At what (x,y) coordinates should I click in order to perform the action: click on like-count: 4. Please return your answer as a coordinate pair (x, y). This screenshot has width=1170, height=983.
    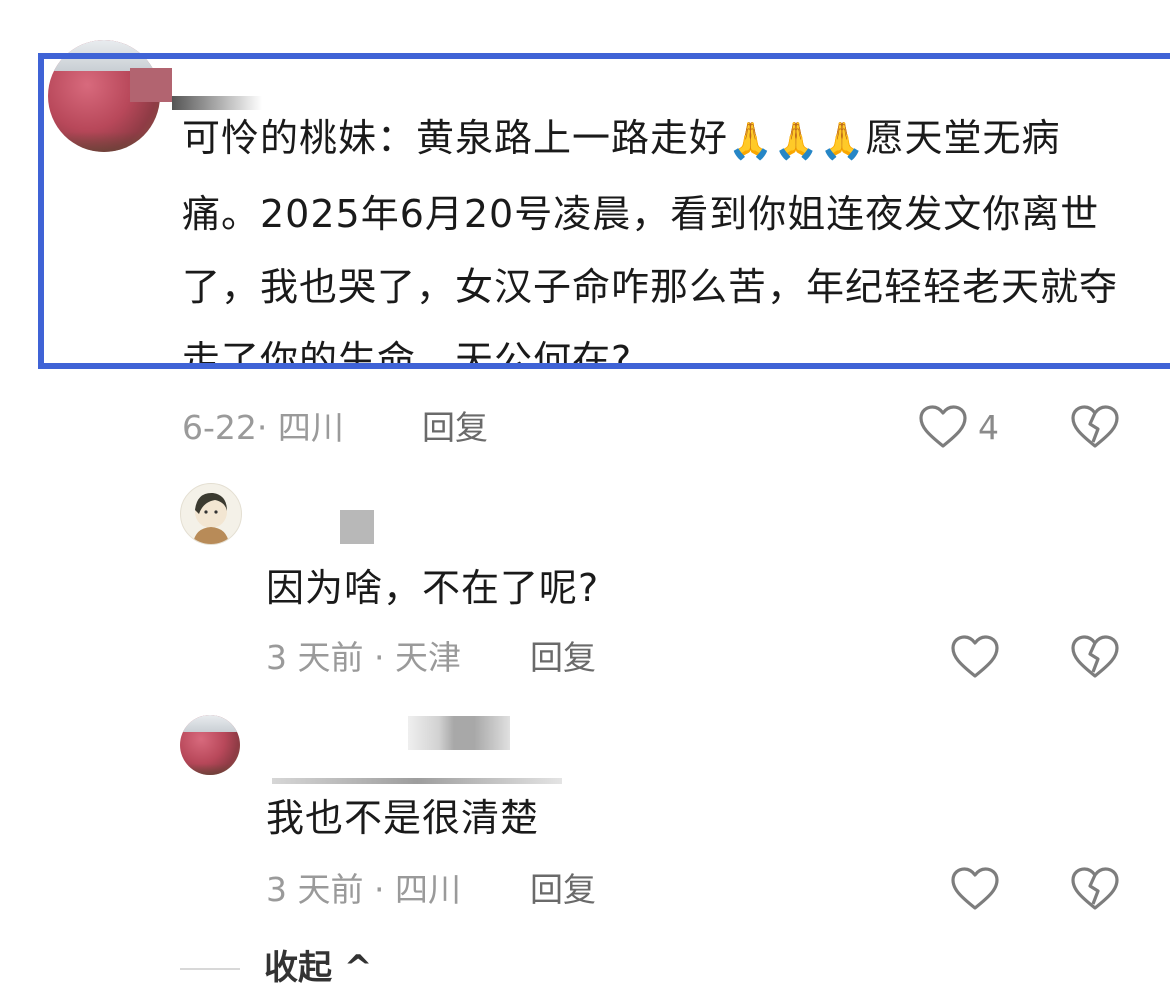
    Looking at the image, I should click on (988, 427).